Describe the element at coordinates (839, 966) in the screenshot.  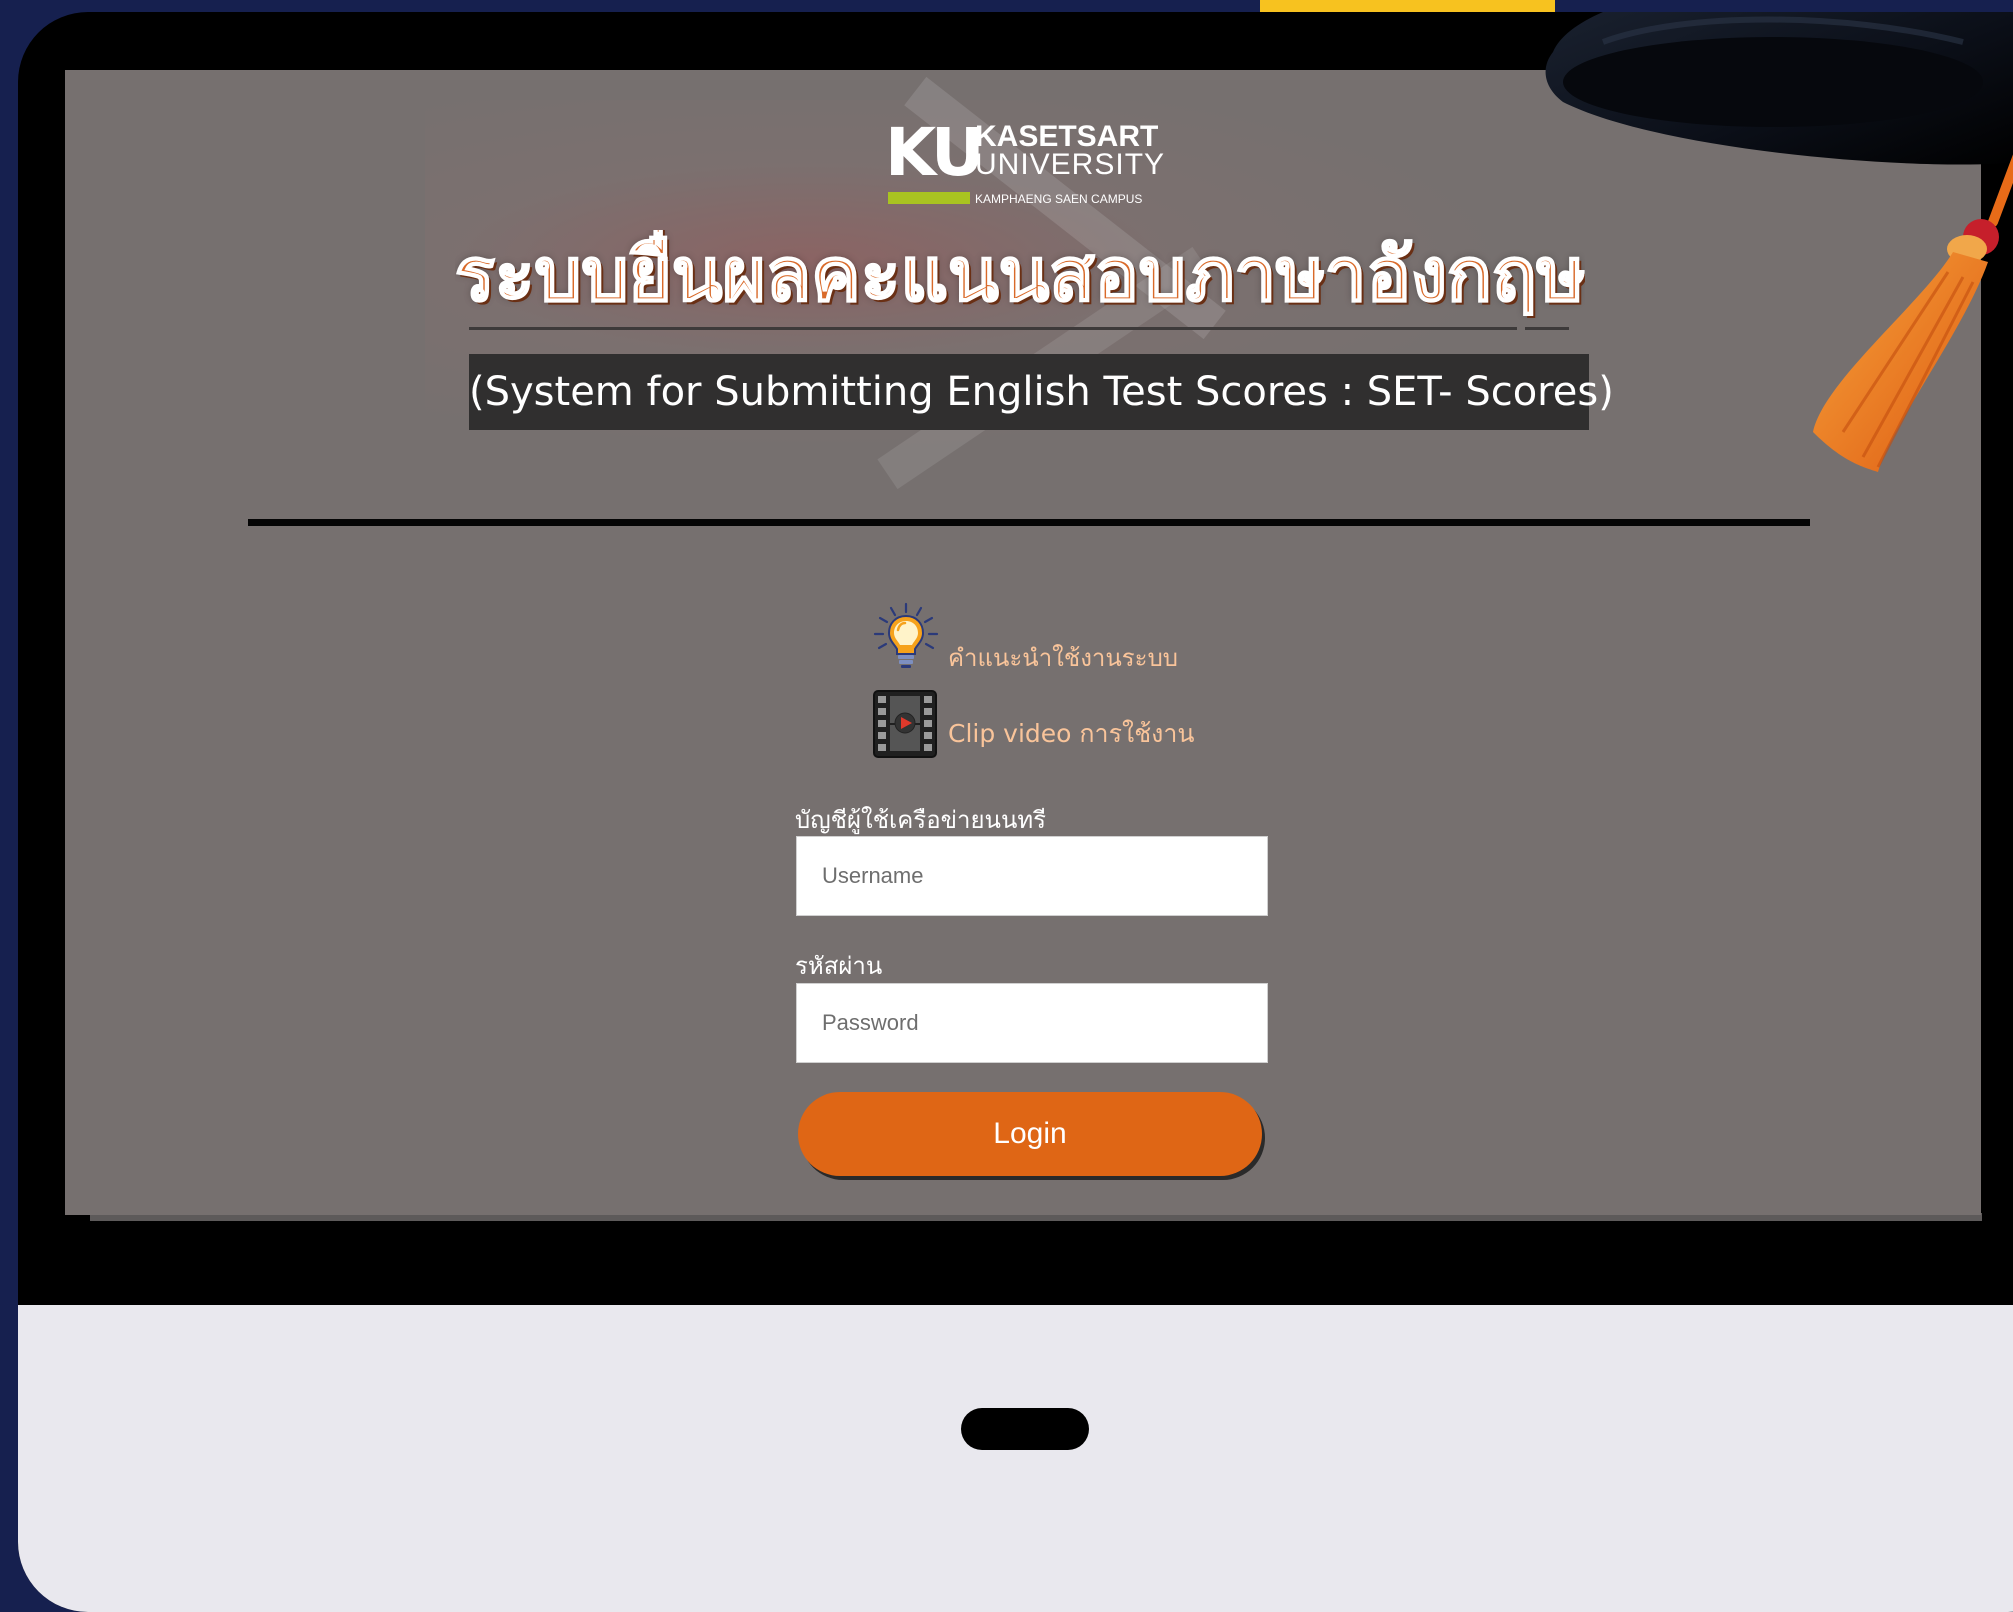
I see `password-label: รหัสผ่าน` at that location.